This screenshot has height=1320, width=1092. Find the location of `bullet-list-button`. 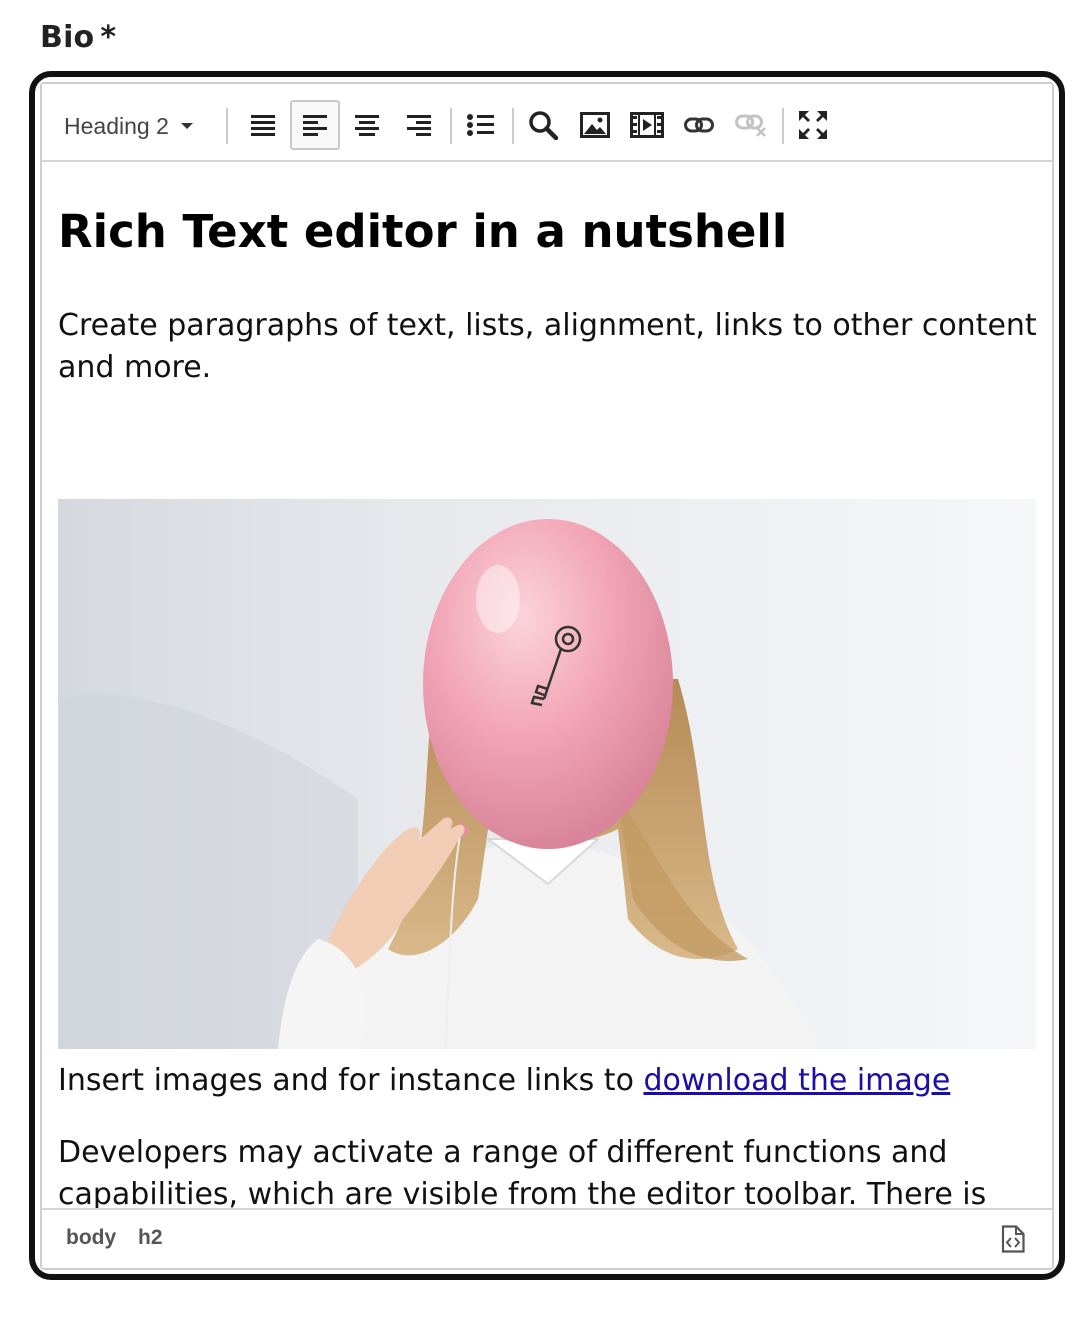

bullet-list-button is located at coordinates (481, 125).